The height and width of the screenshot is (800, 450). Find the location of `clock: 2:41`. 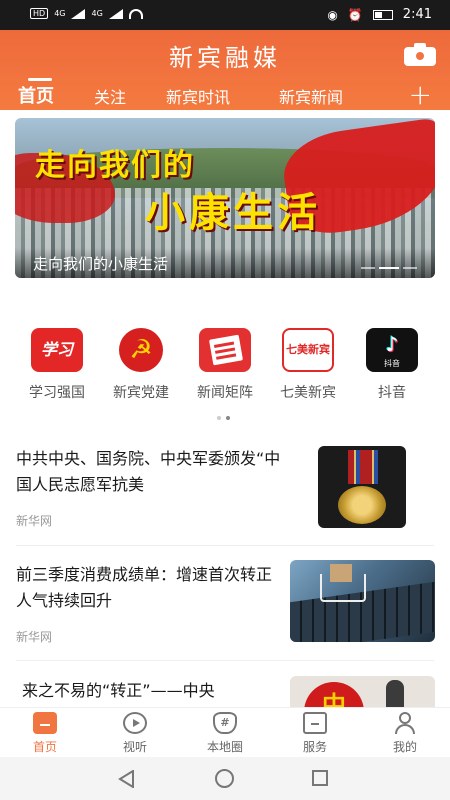

clock: 2:41 is located at coordinates (417, 14).